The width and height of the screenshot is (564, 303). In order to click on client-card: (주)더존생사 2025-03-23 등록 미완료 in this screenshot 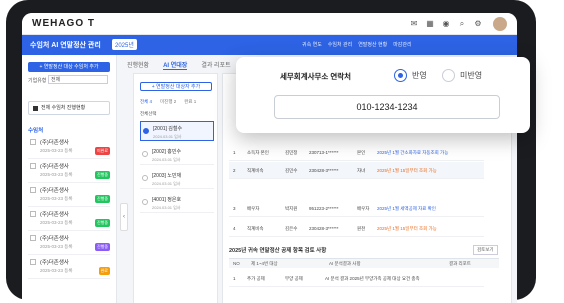, I will do `click(69, 147)`.